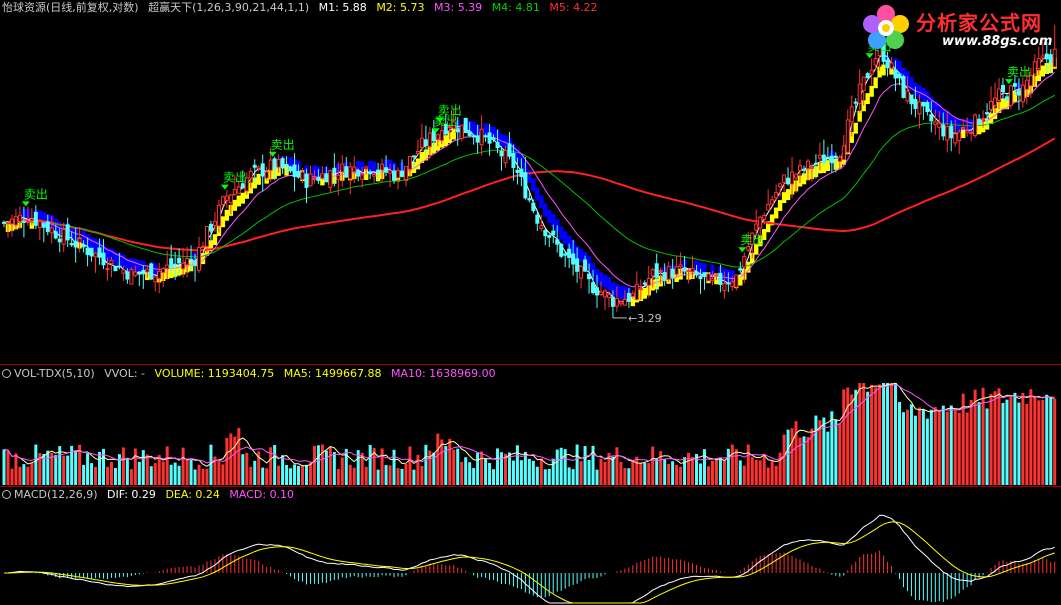 The image size is (1061, 605). What do you see at coordinates (886, 27) in the screenshot?
I see `flower-logo-icon` at bounding box center [886, 27].